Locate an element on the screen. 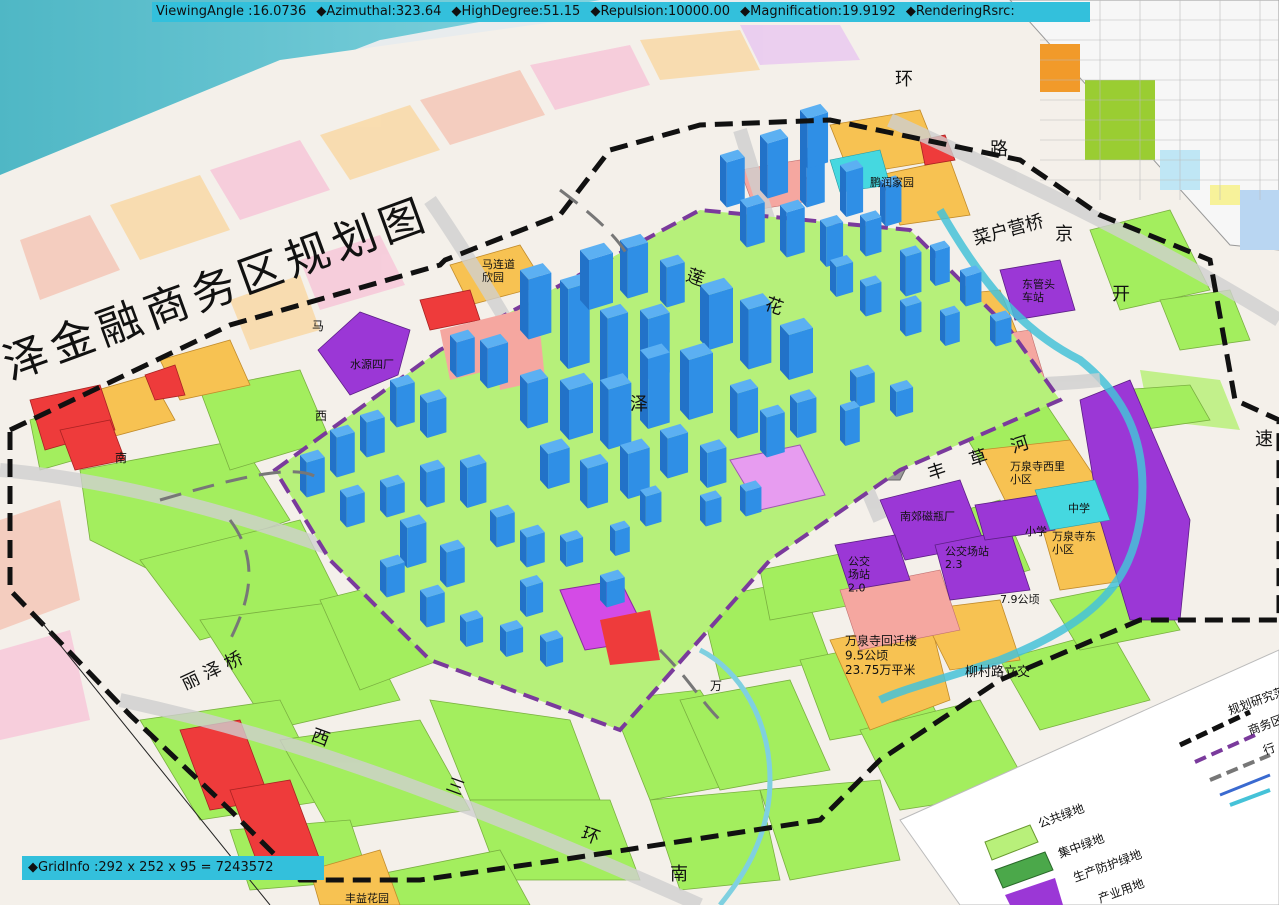  high-degree: ◆HighDegree:51.15 is located at coordinates (516, 11).